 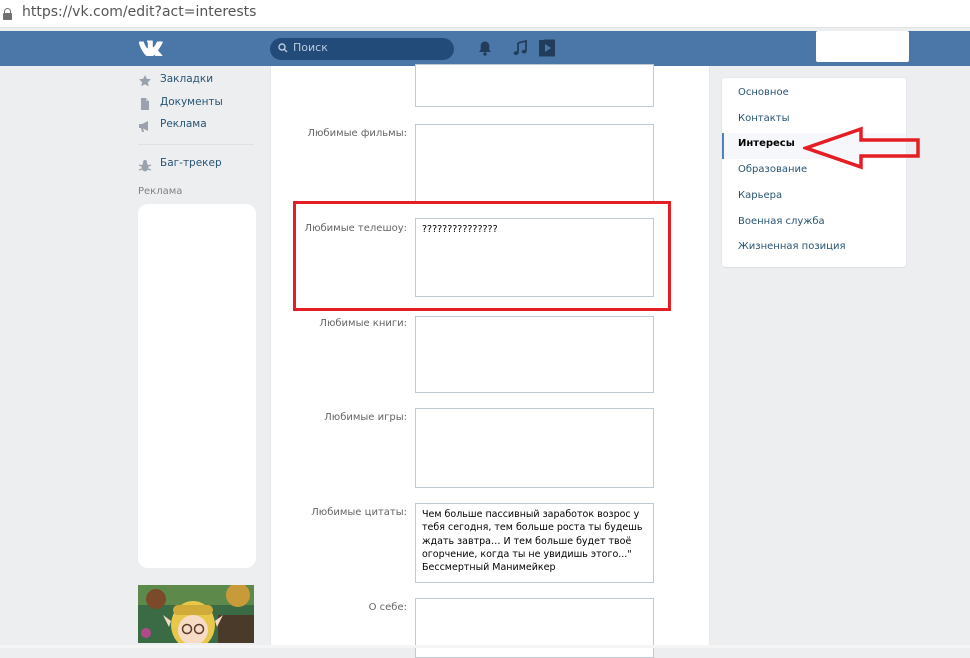 I want to click on menu-item-label: Образование, so click(x=773, y=170).